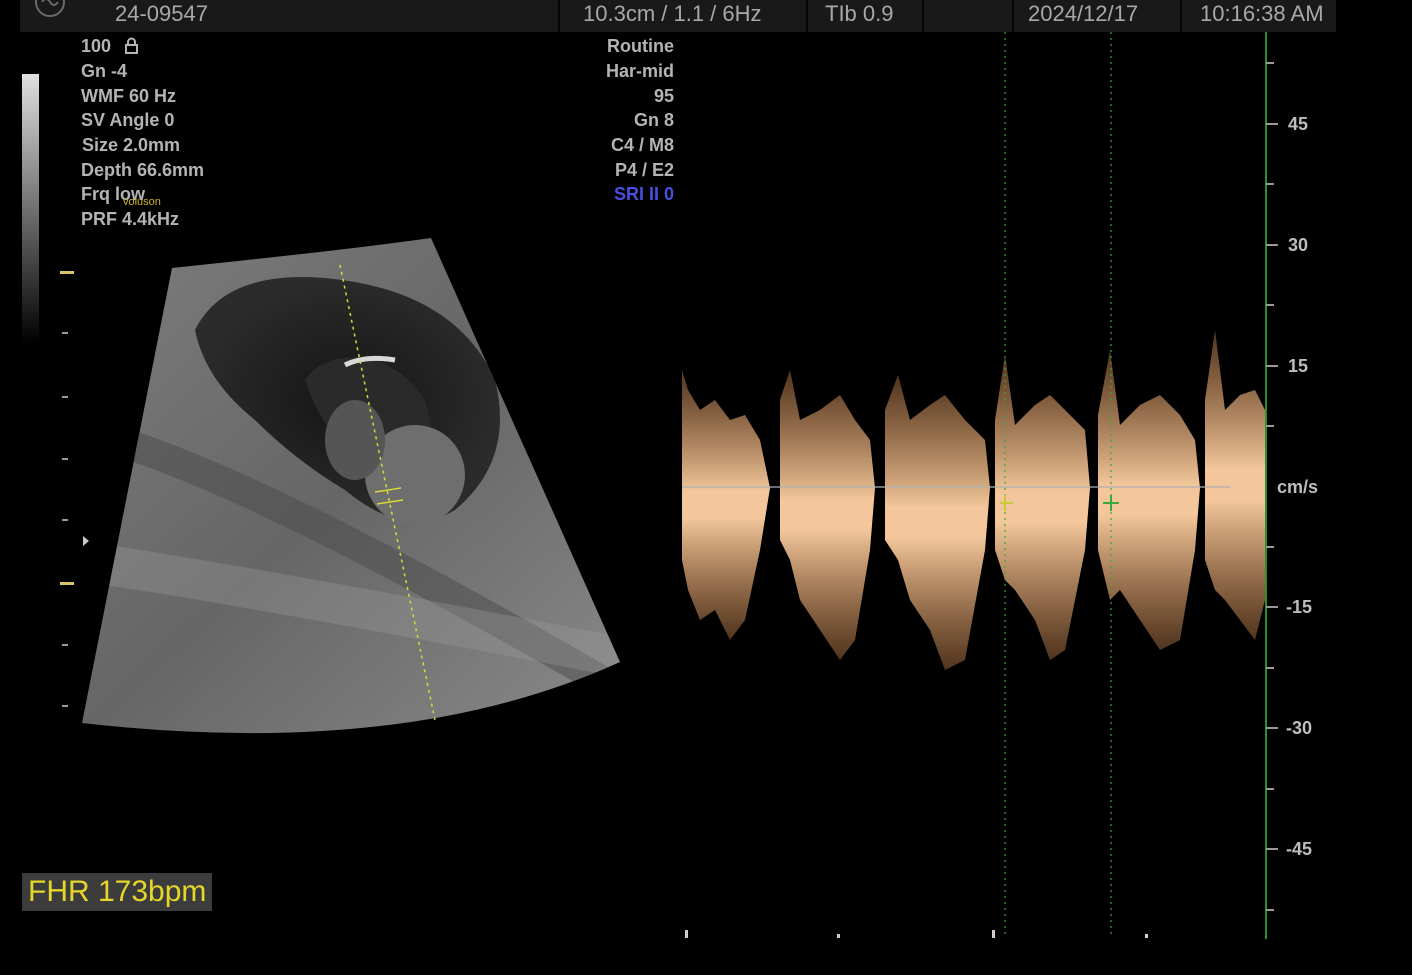 This screenshot has width=1412, height=975. I want to click on ge-logo, so click(50, 8).